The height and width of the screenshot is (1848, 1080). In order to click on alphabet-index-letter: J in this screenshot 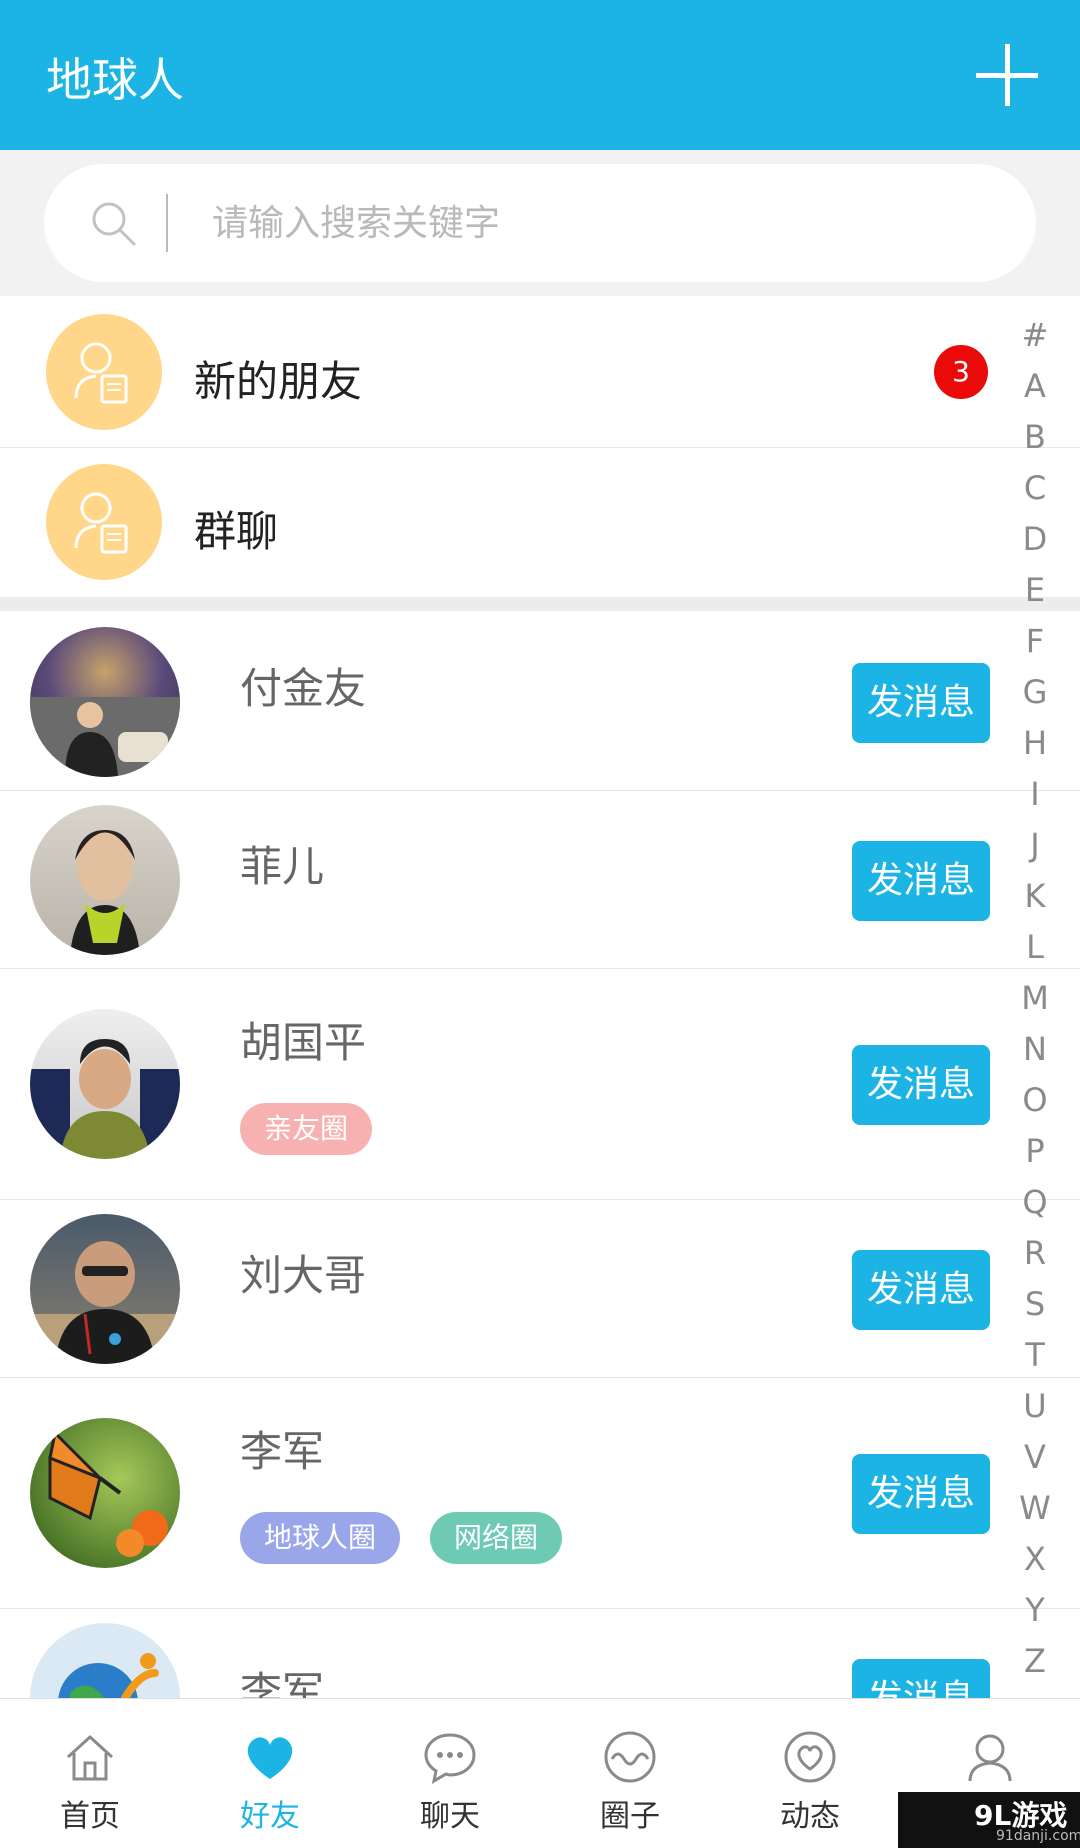, I will do `click(1035, 845)`.